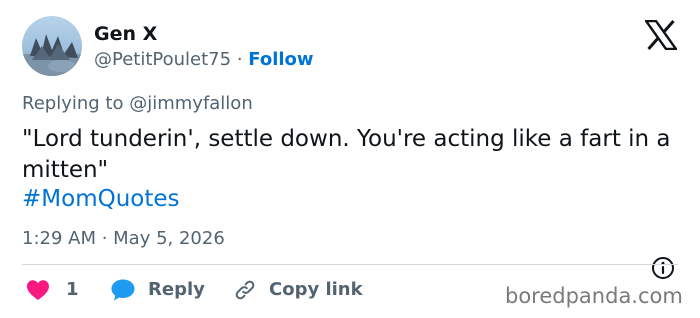 Image resolution: width=700 pixels, height=318 pixels. I want to click on watermark: boredpanda.com, so click(594, 296).